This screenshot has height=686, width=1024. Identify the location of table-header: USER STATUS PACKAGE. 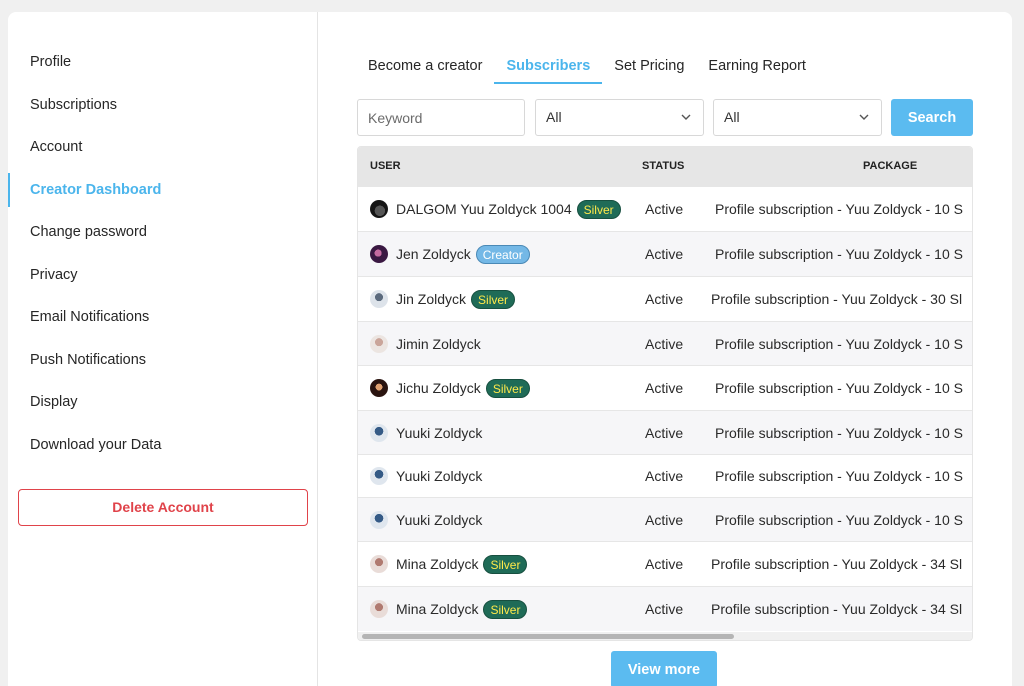
(665, 166).